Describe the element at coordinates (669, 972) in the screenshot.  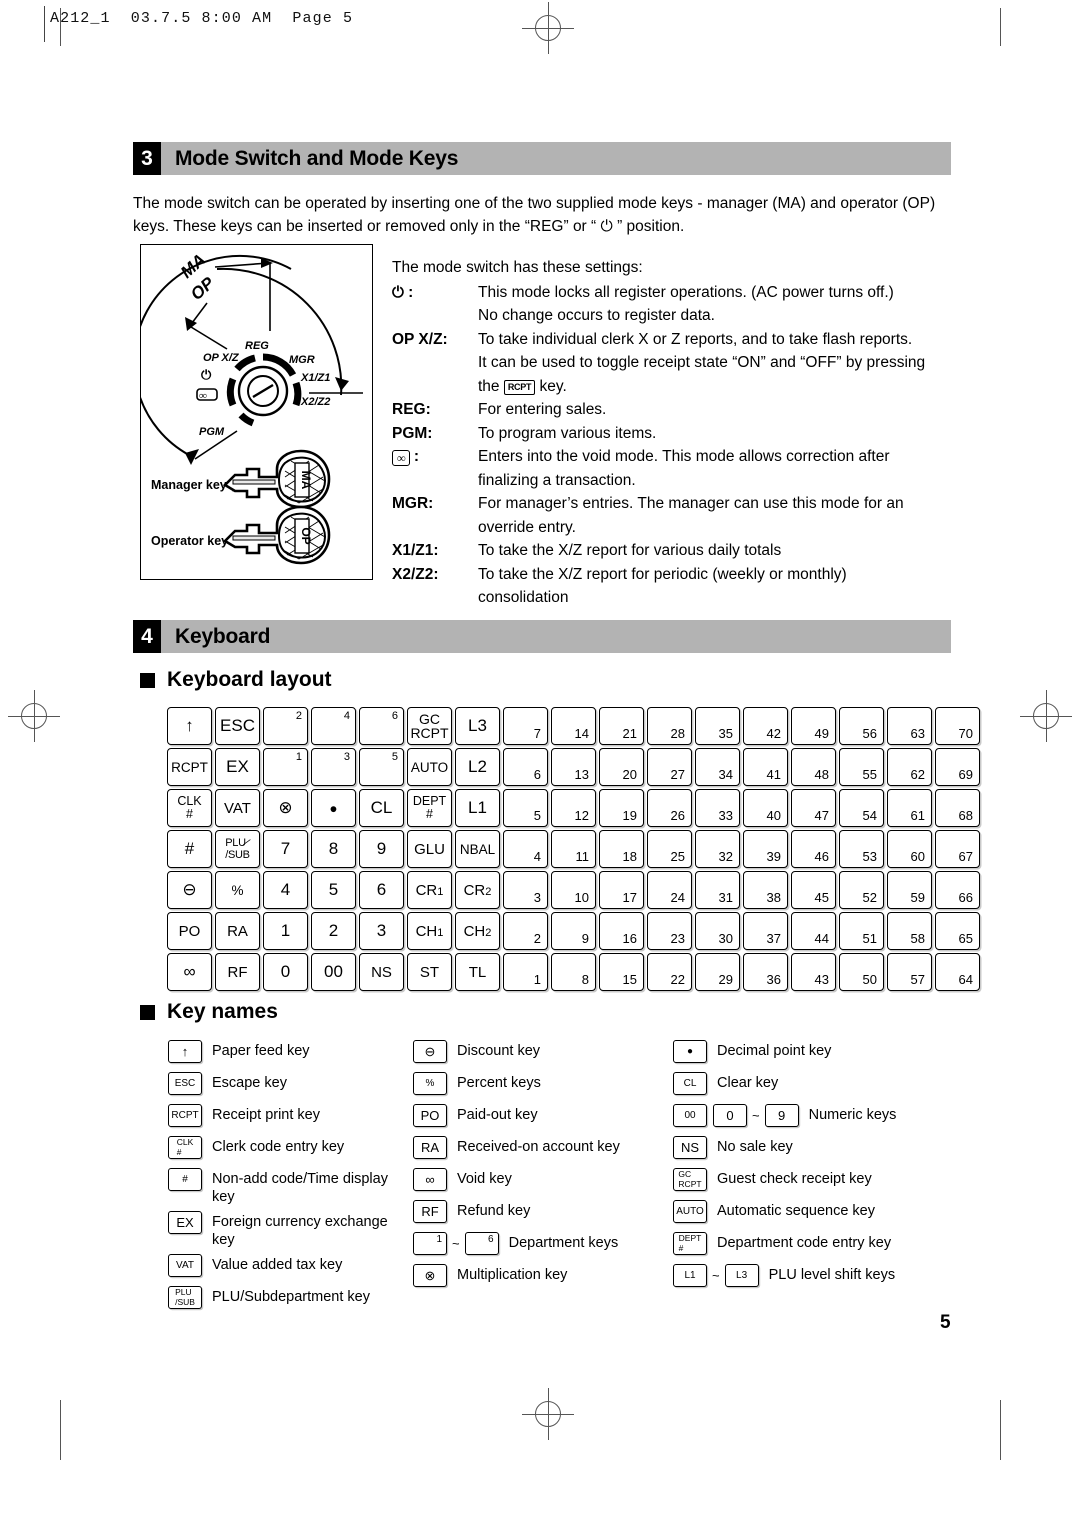
I see `dept-key-22: 22` at that location.